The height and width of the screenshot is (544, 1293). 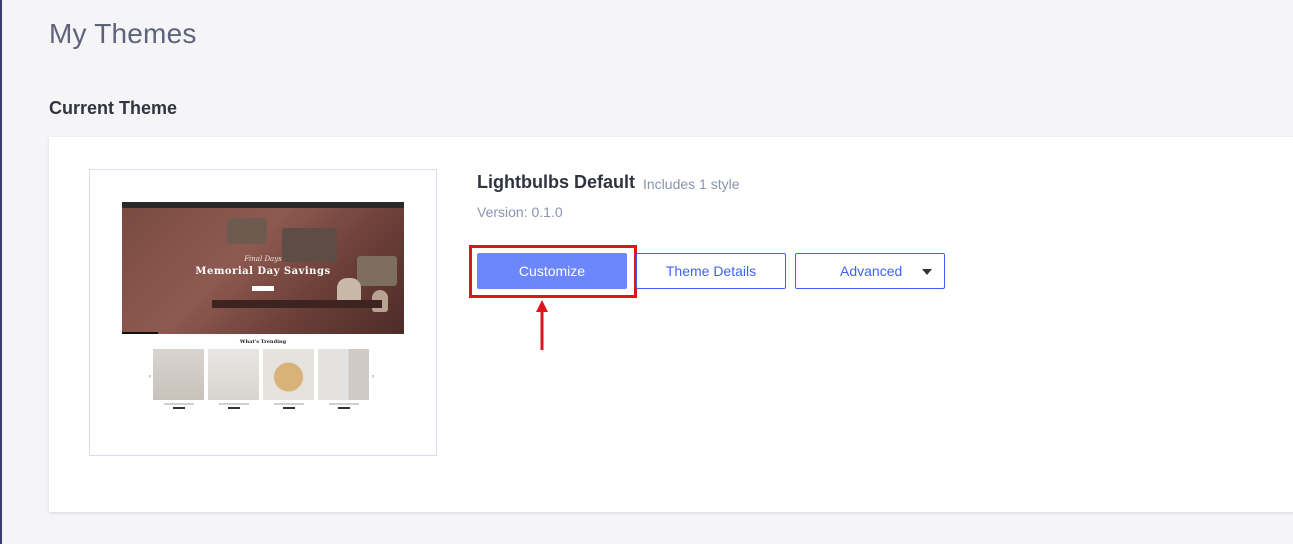 What do you see at coordinates (297, 304) in the screenshot?
I see `preview-shelf` at bounding box center [297, 304].